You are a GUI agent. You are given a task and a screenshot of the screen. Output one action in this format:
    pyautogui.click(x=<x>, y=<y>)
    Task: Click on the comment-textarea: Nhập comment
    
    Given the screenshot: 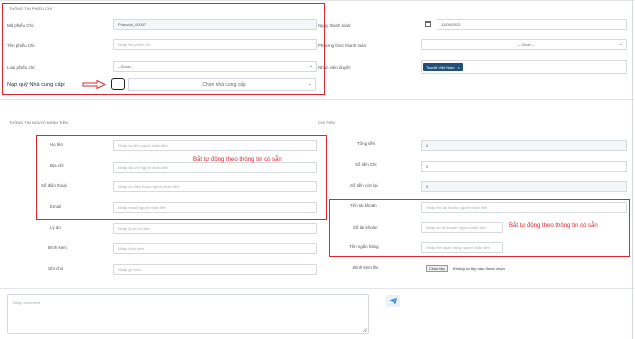 What is the action you would take?
    pyautogui.click(x=188, y=314)
    